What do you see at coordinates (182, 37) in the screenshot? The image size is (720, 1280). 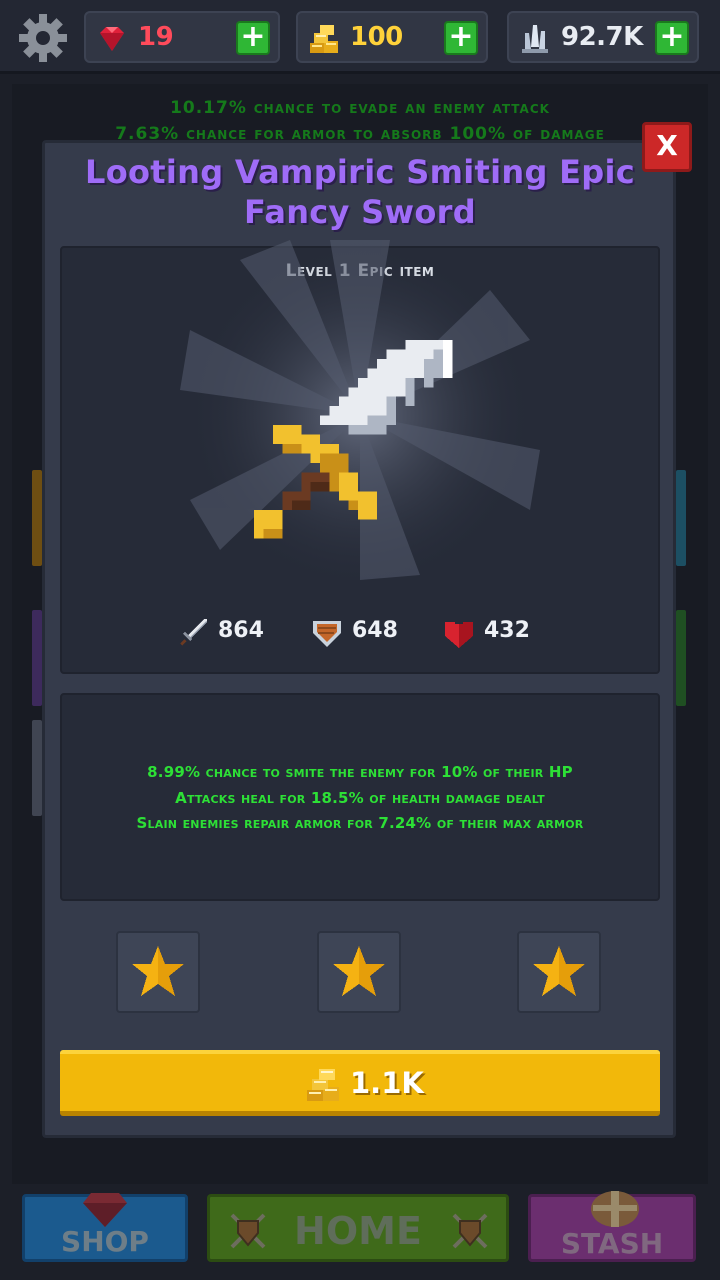 I see `gem-counter: 19 +` at bounding box center [182, 37].